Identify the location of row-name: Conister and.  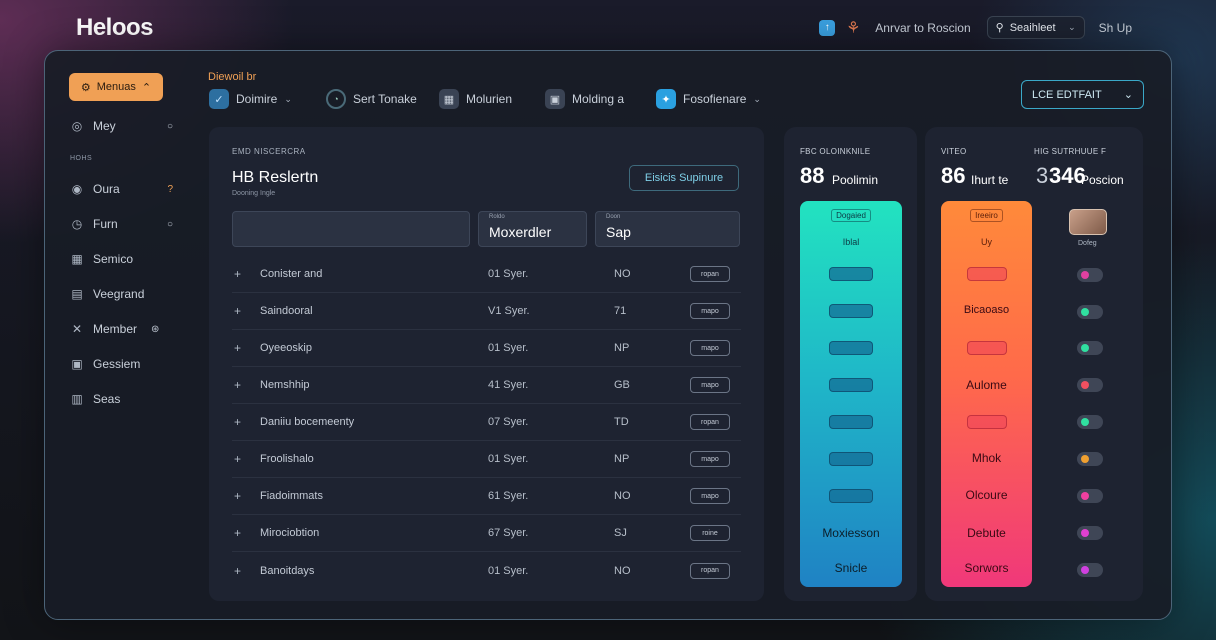
(291, 274).